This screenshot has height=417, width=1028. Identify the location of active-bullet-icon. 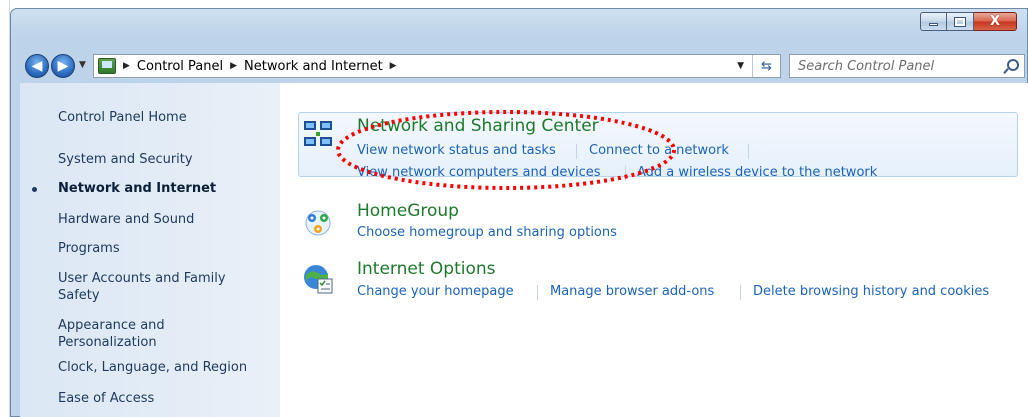
(34, 189).